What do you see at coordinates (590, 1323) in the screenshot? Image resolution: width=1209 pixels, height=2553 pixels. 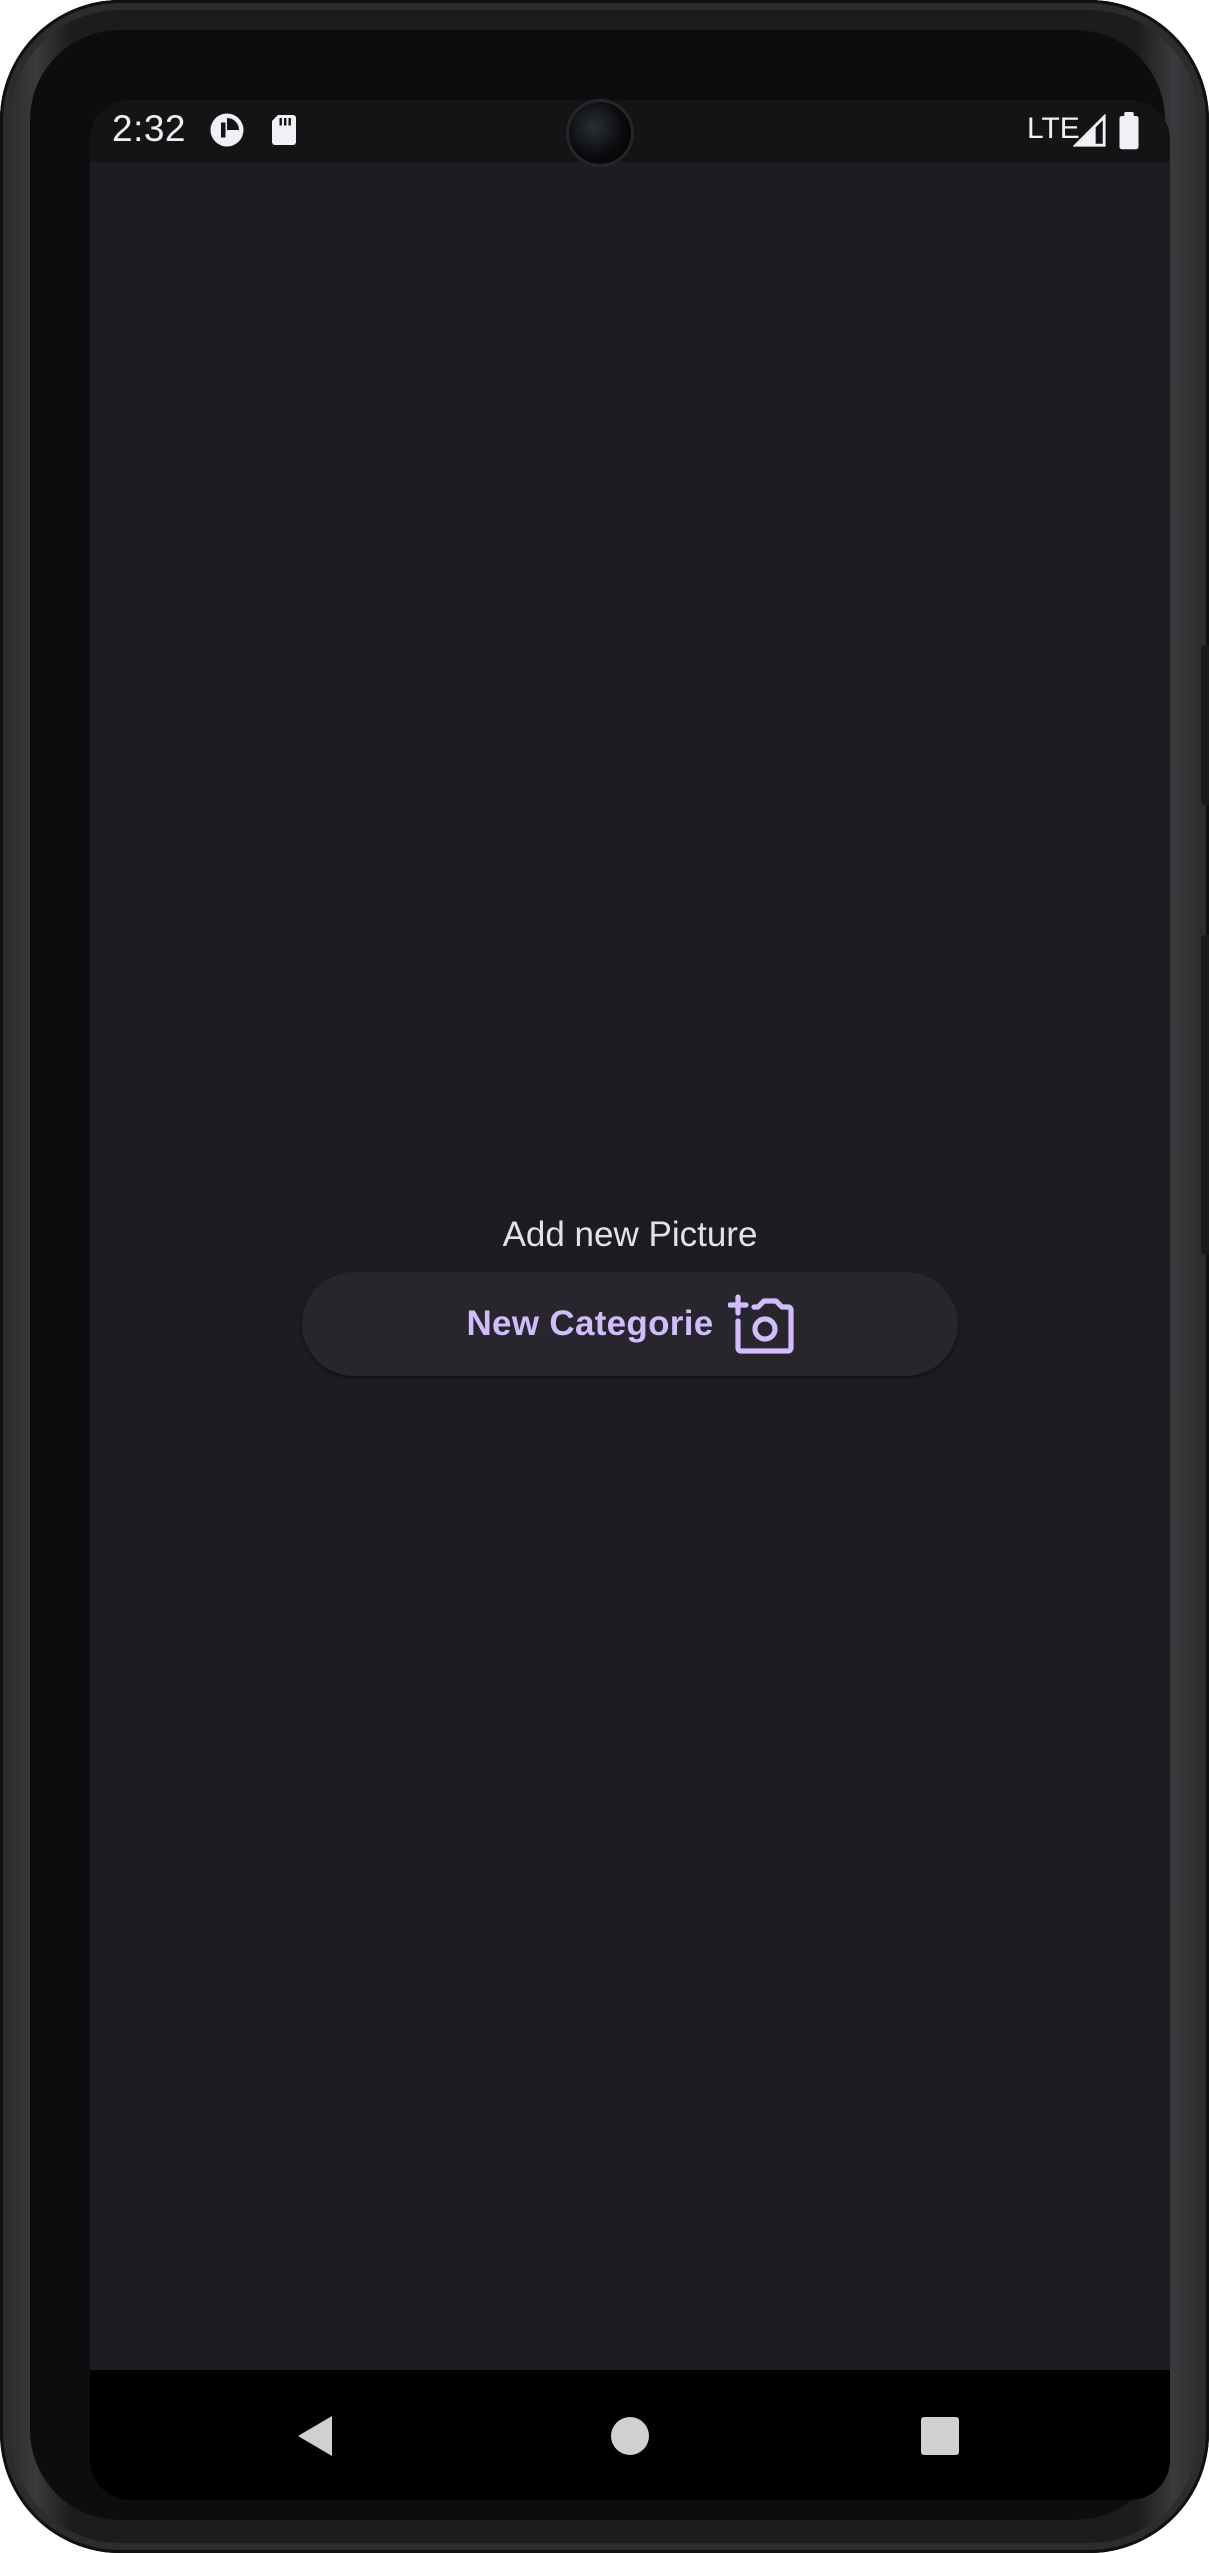 I see `new-category-button-label: New Categorie` at bounding box center [590, 1323].